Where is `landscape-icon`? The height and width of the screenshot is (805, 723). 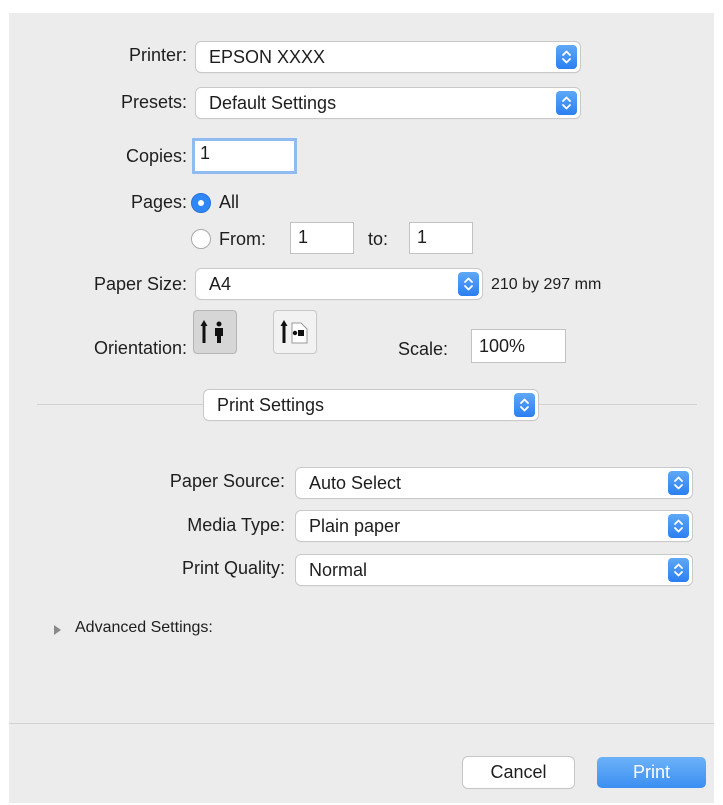 landscape-icon is located at coordinates (294, 332).